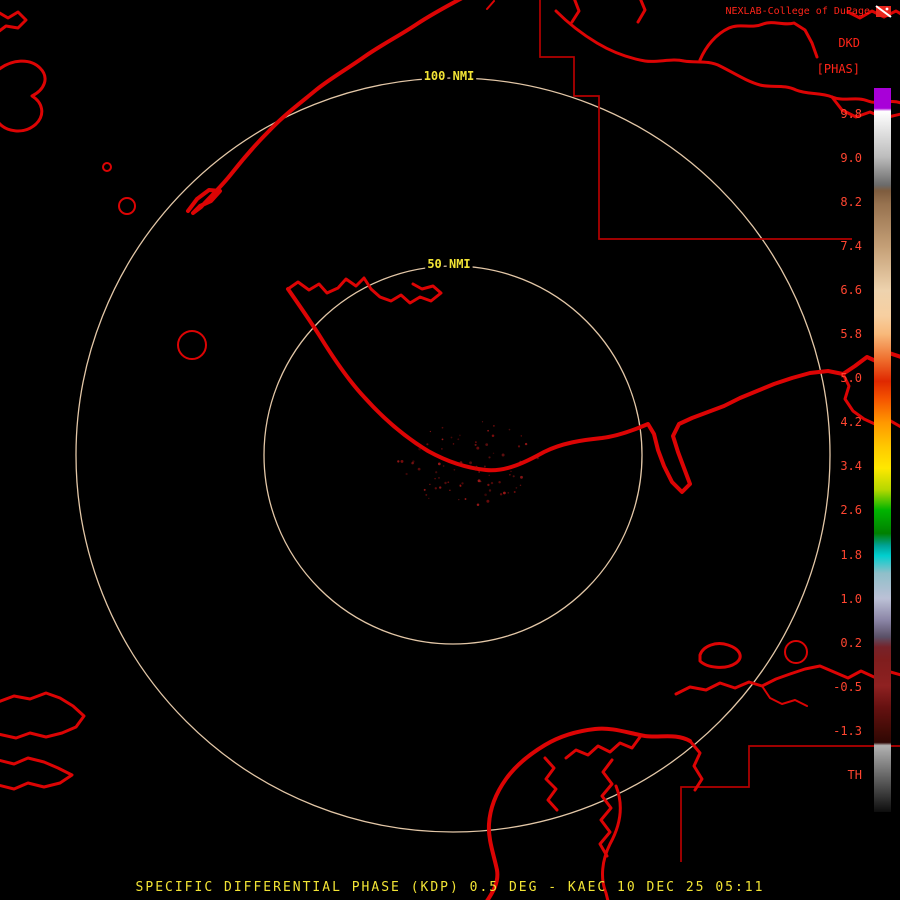 This screenshot has height=900, width=900. Describe the element at coordinates (849, 43) in the screenshot. I see `product-code: DKD` at that location.